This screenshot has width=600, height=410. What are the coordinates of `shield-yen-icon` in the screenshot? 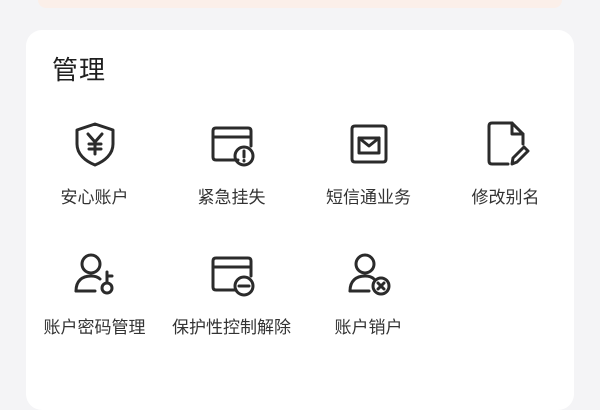 It's located at (95, 144).